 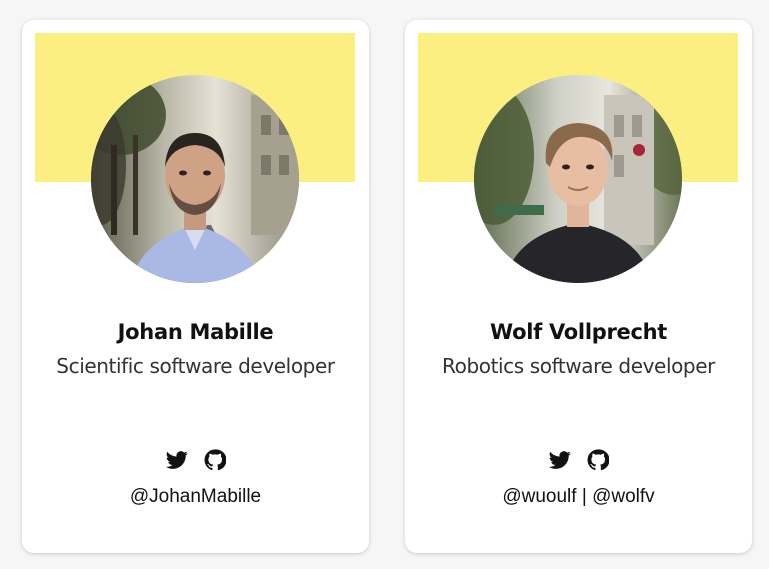 What do you see at coordinates (195, 332) in the screenshot?
I see `member-name: Johan Mabille` at bounding box center [195, 332].